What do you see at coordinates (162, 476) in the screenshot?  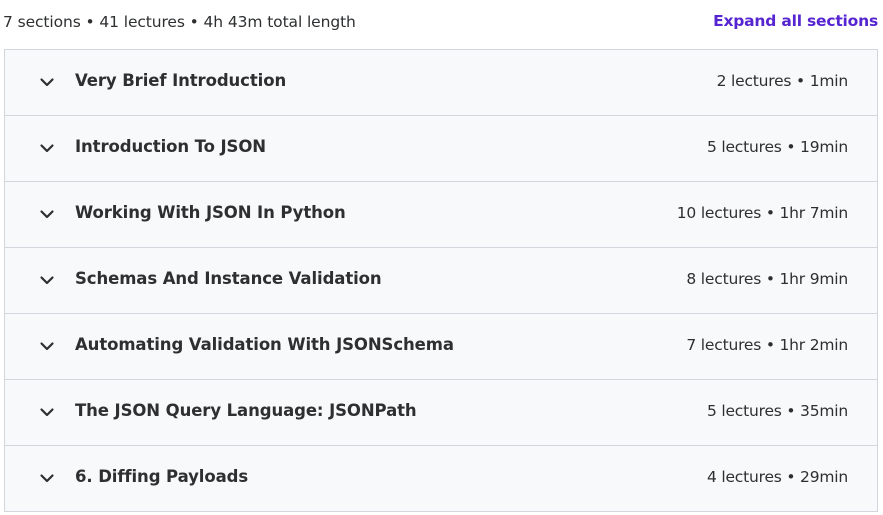 I see `section-title: 6. Diffing Payloads` at bounding box center [162, 476].